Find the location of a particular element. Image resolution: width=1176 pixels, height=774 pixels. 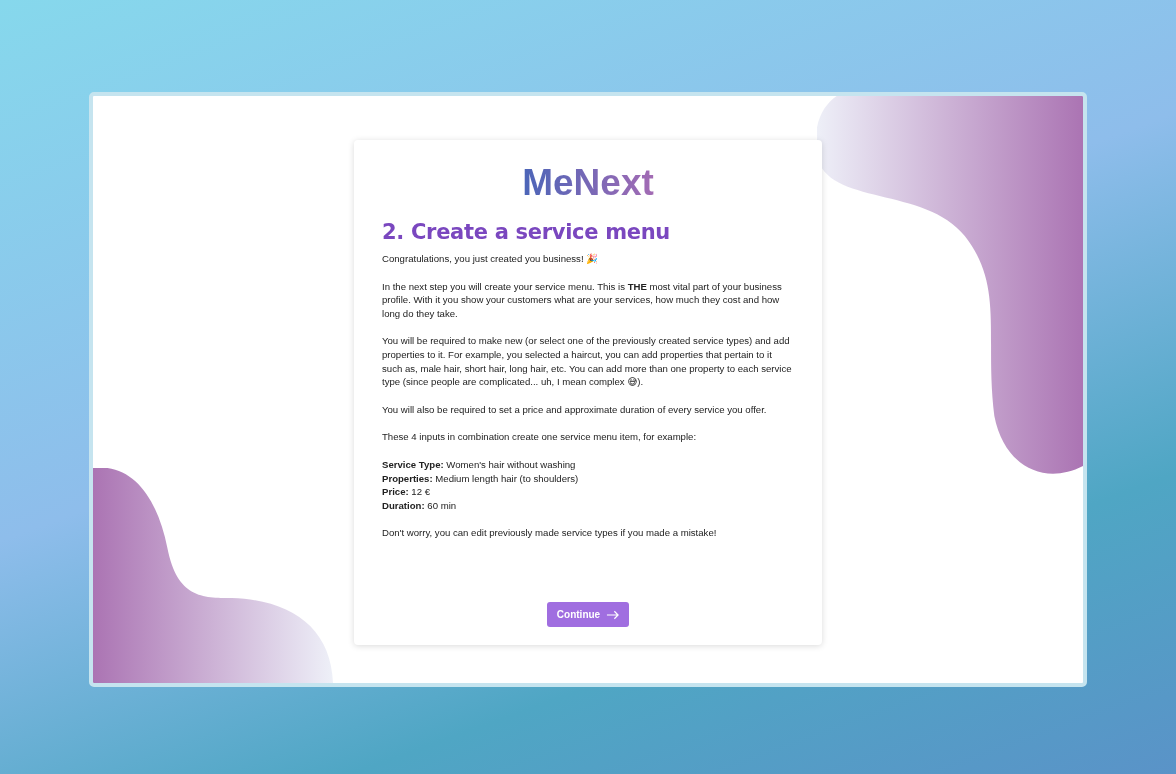

paragraph: You will also be required to set a price and approximate duration of every service you offer. is located at coordinates (575, 409).